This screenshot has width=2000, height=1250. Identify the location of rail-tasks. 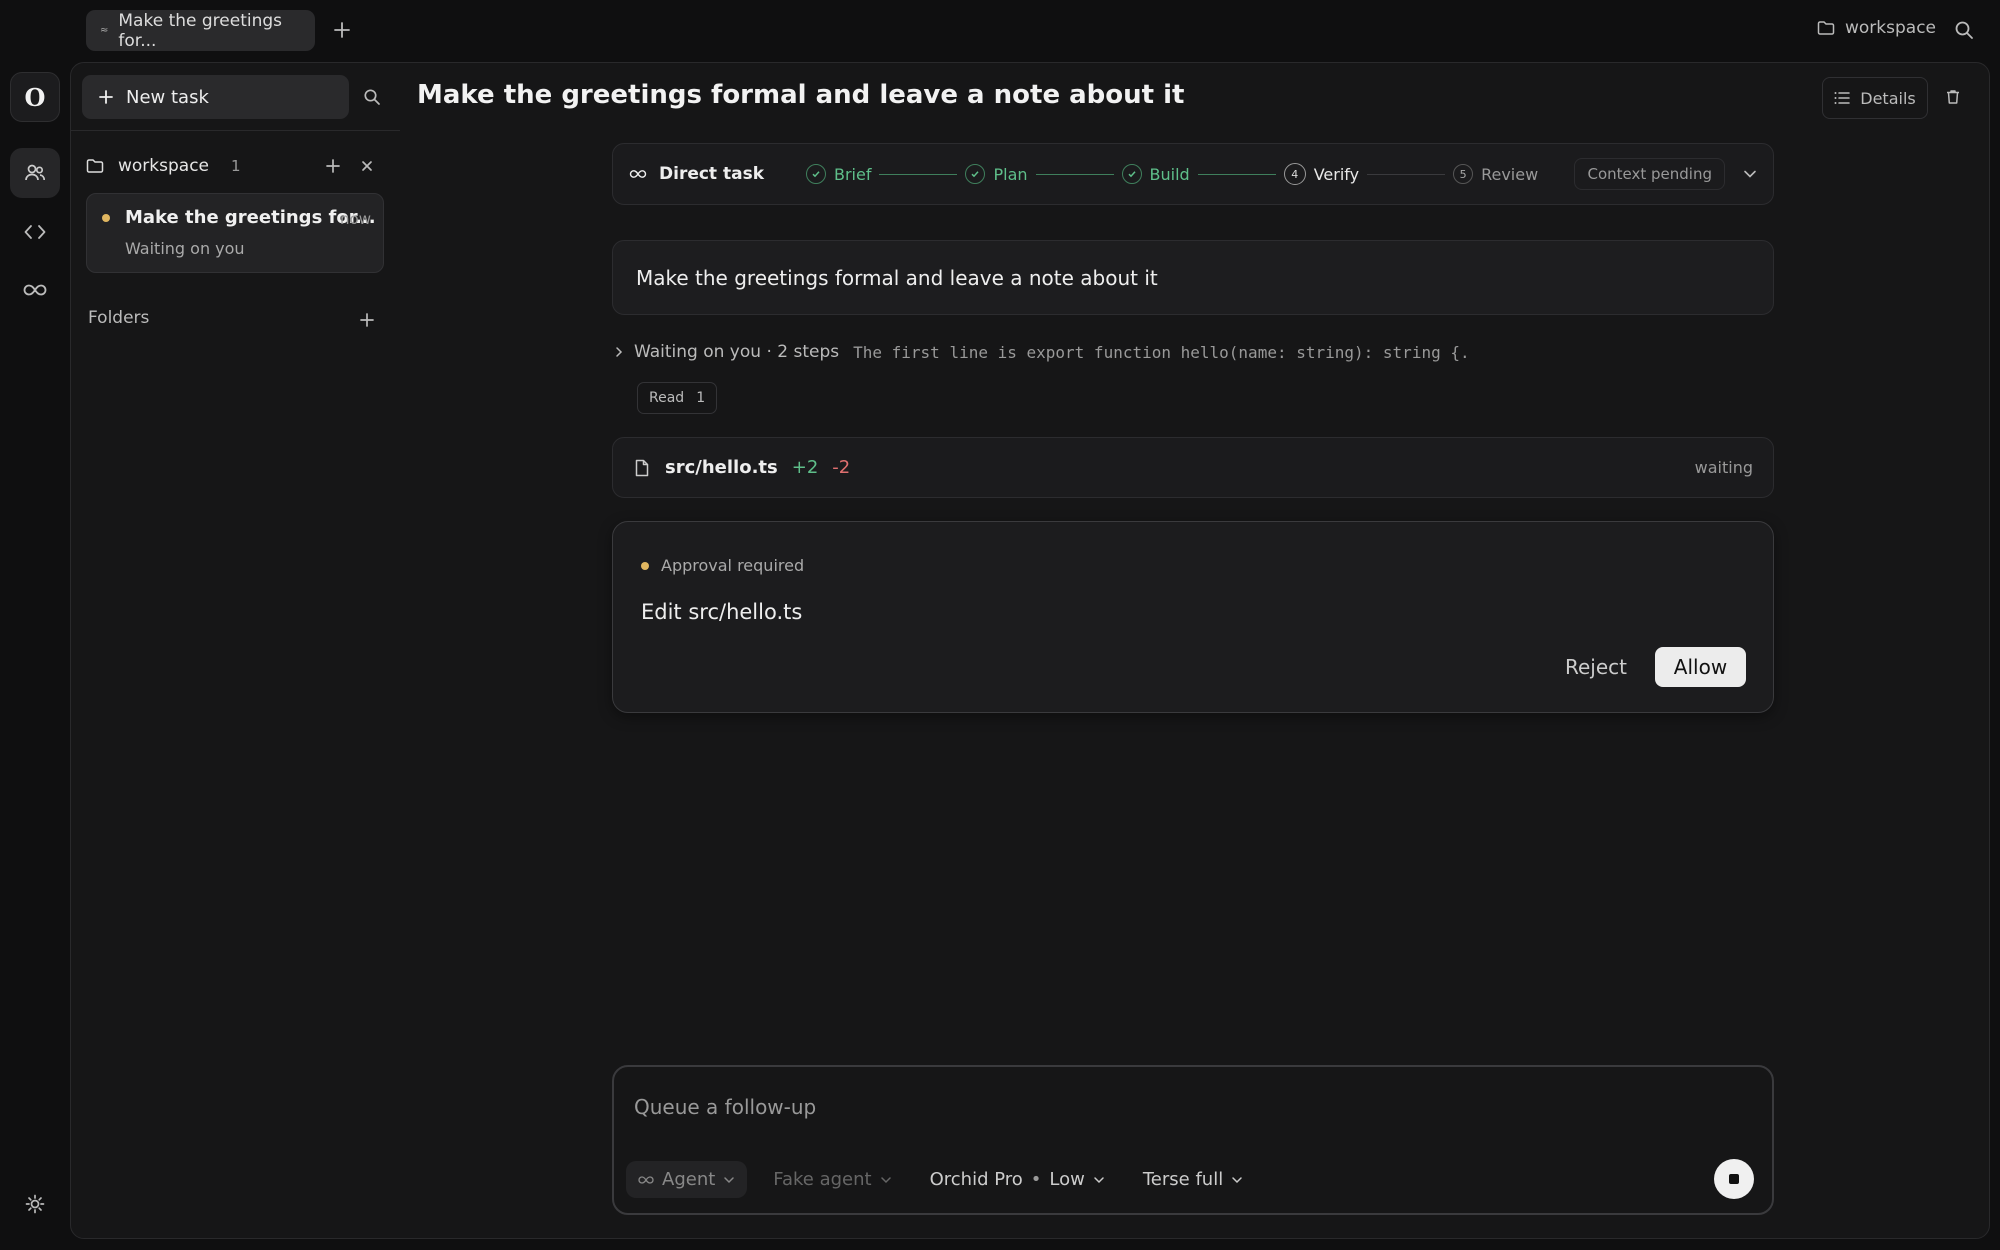
(35, 173).